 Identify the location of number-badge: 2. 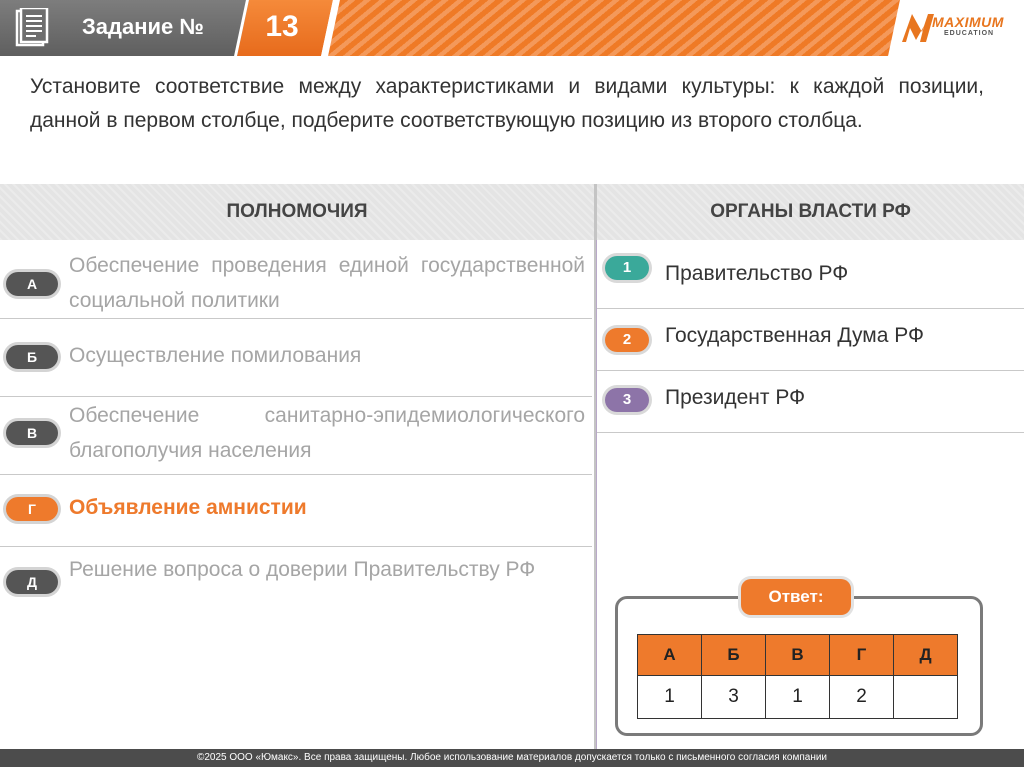
(627, 340).